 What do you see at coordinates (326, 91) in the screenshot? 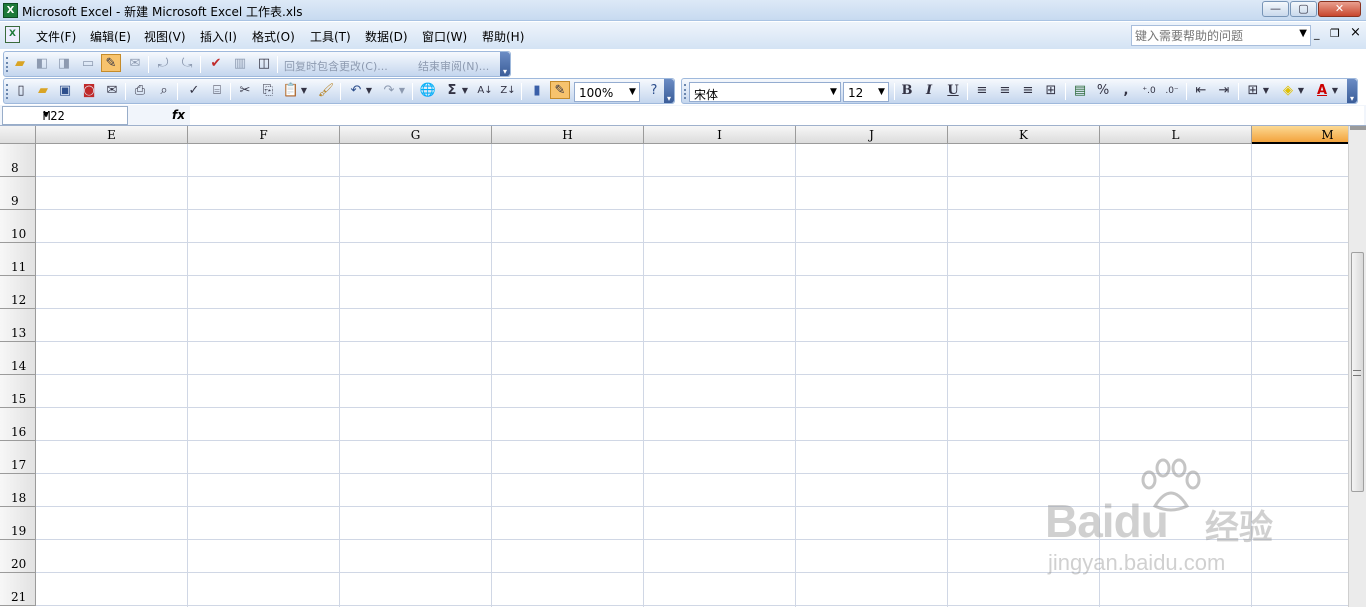
I see `format-painter-icon: 🖌` at bounding box center [326, 91].